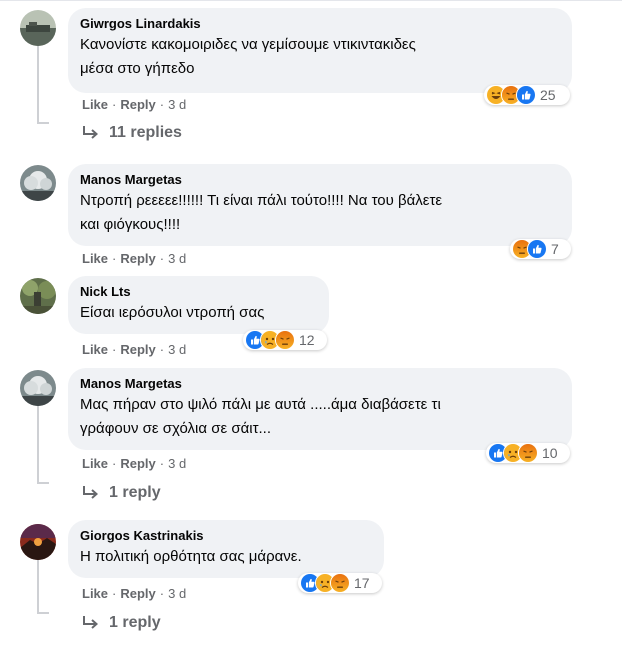  I want to click on reactions-summary: 7, so click(540, 249).